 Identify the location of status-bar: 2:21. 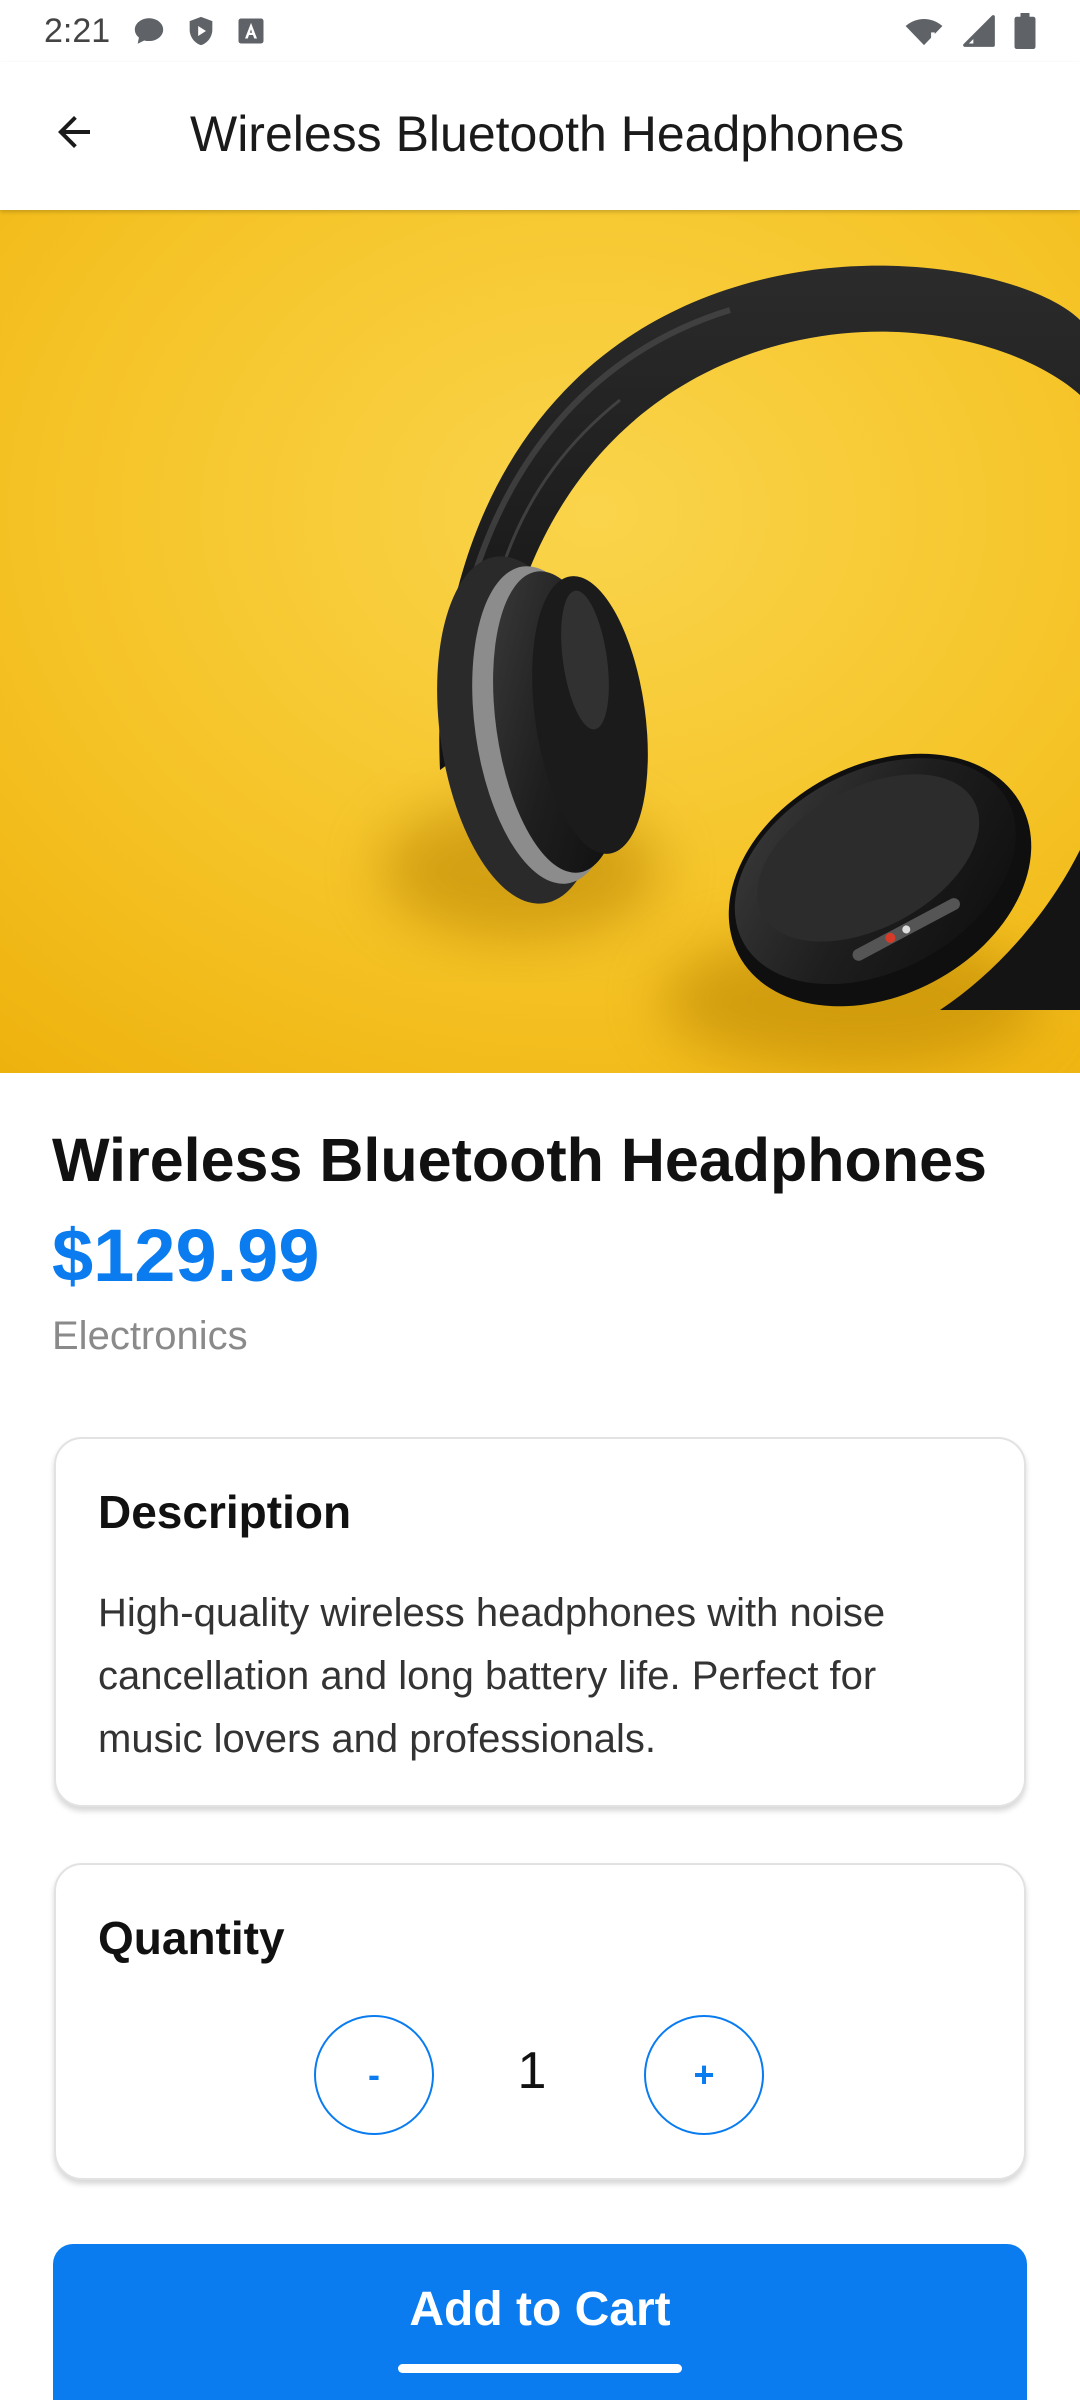
(540, 31).